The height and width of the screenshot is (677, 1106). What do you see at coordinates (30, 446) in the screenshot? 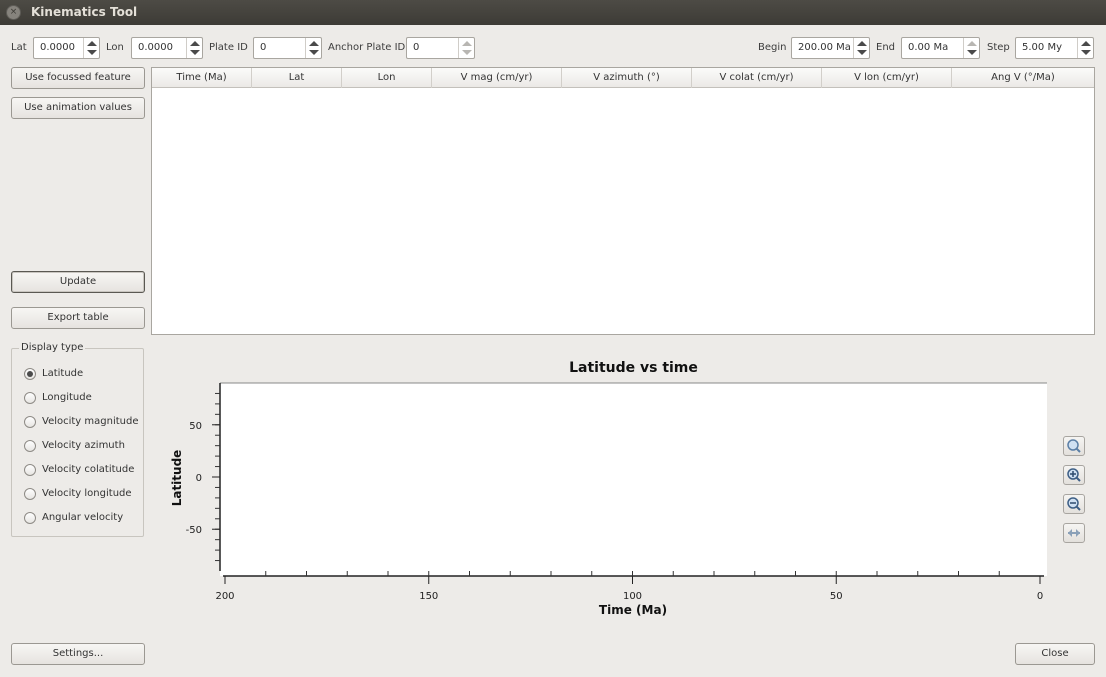
I see `radio-velocity-azimuth` at bounding box center [30, 446].